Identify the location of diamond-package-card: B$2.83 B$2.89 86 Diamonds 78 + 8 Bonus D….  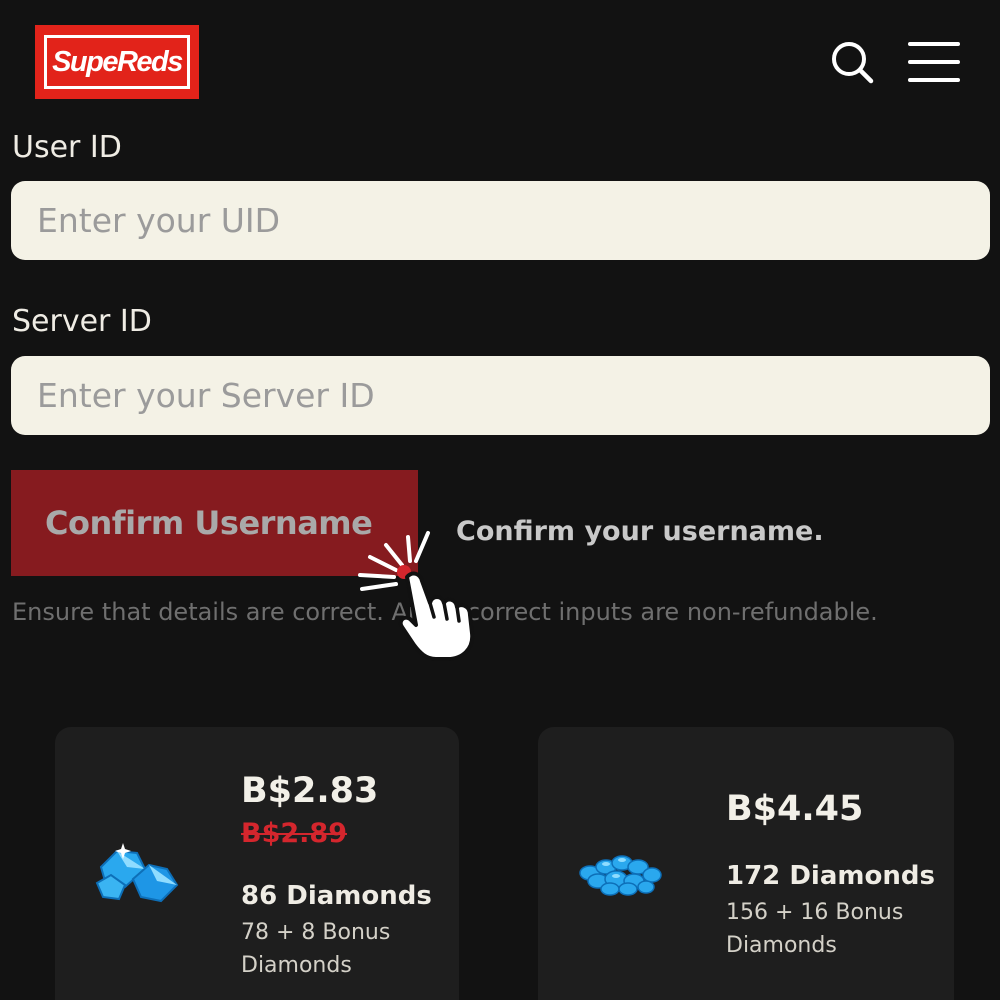
(257, 863).